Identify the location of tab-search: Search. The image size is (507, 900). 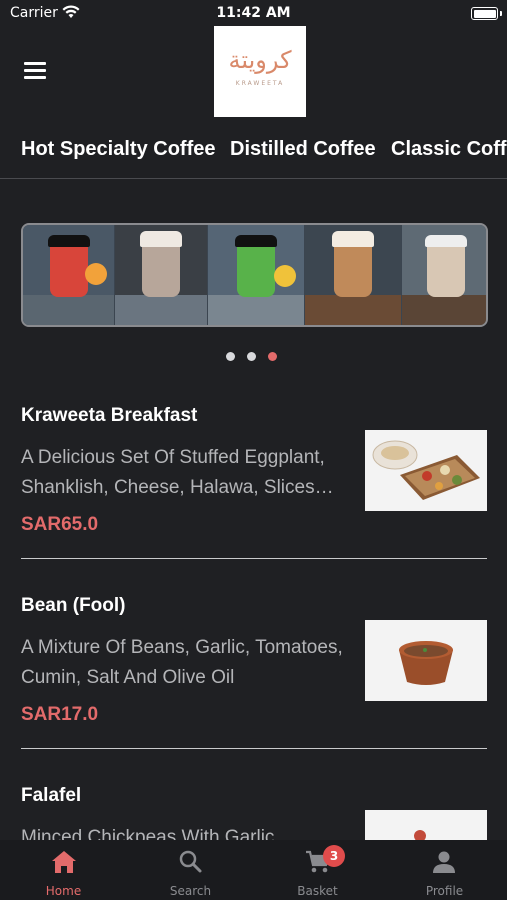
(190, 870).